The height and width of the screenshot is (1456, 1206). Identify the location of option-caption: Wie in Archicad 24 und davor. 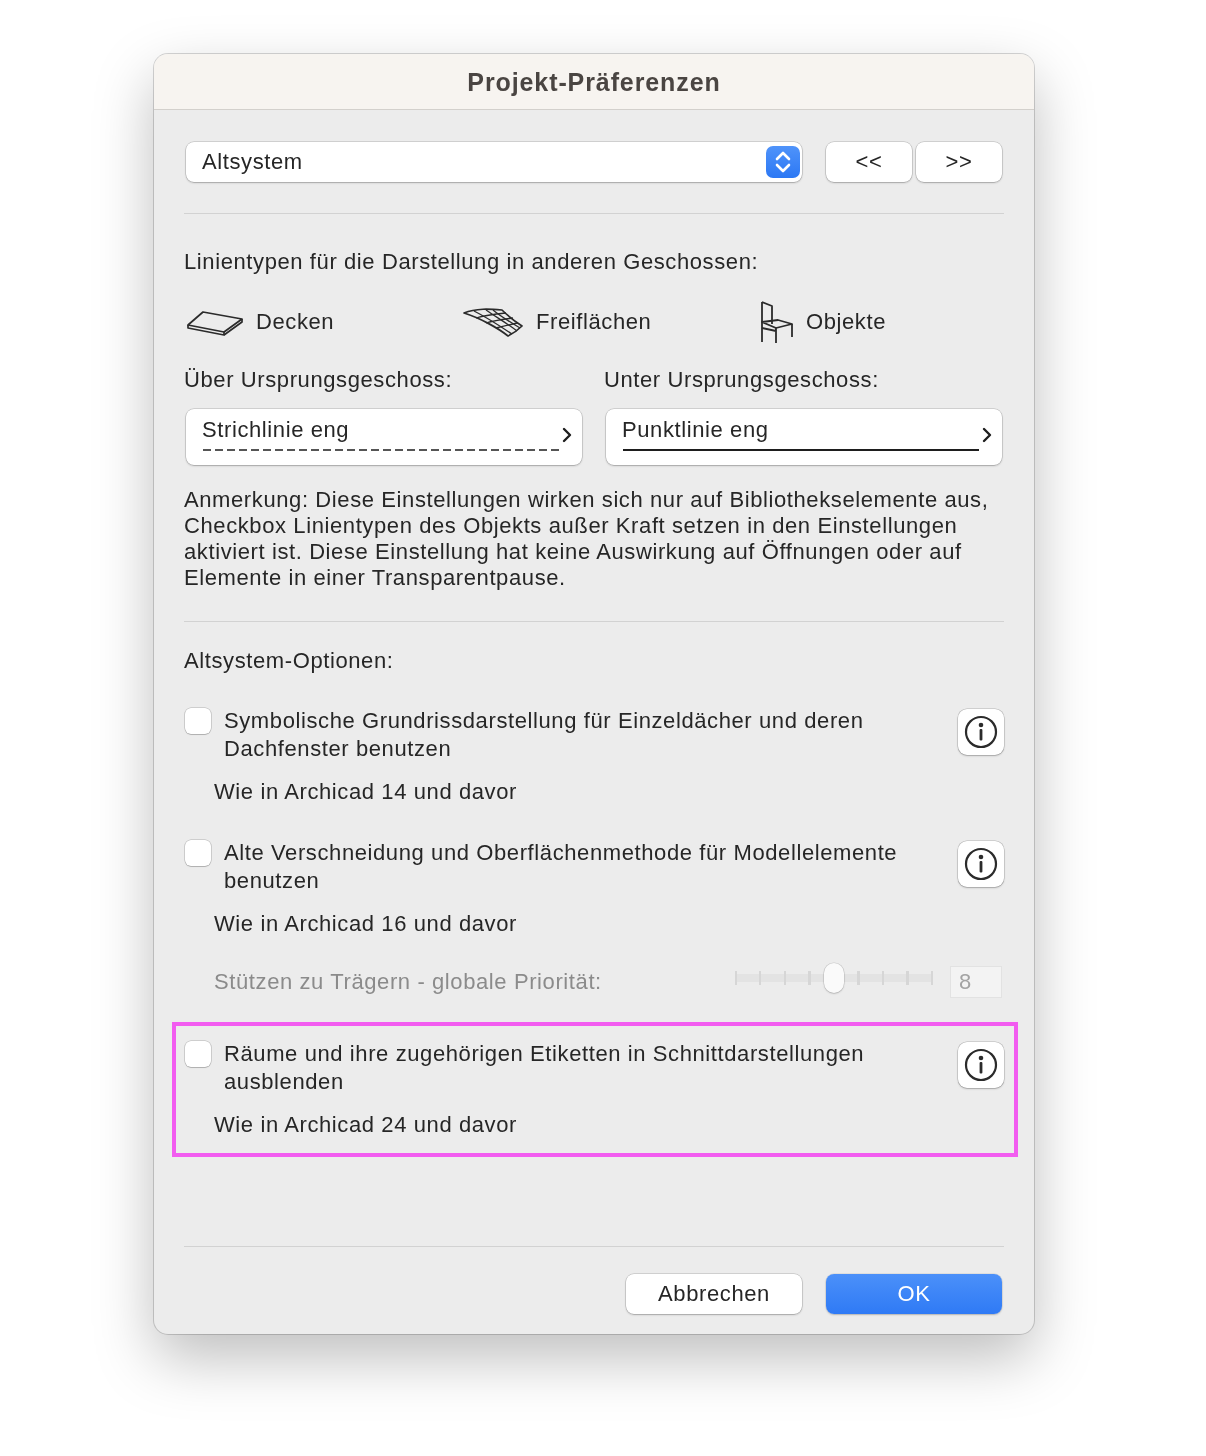
(365, 1125).